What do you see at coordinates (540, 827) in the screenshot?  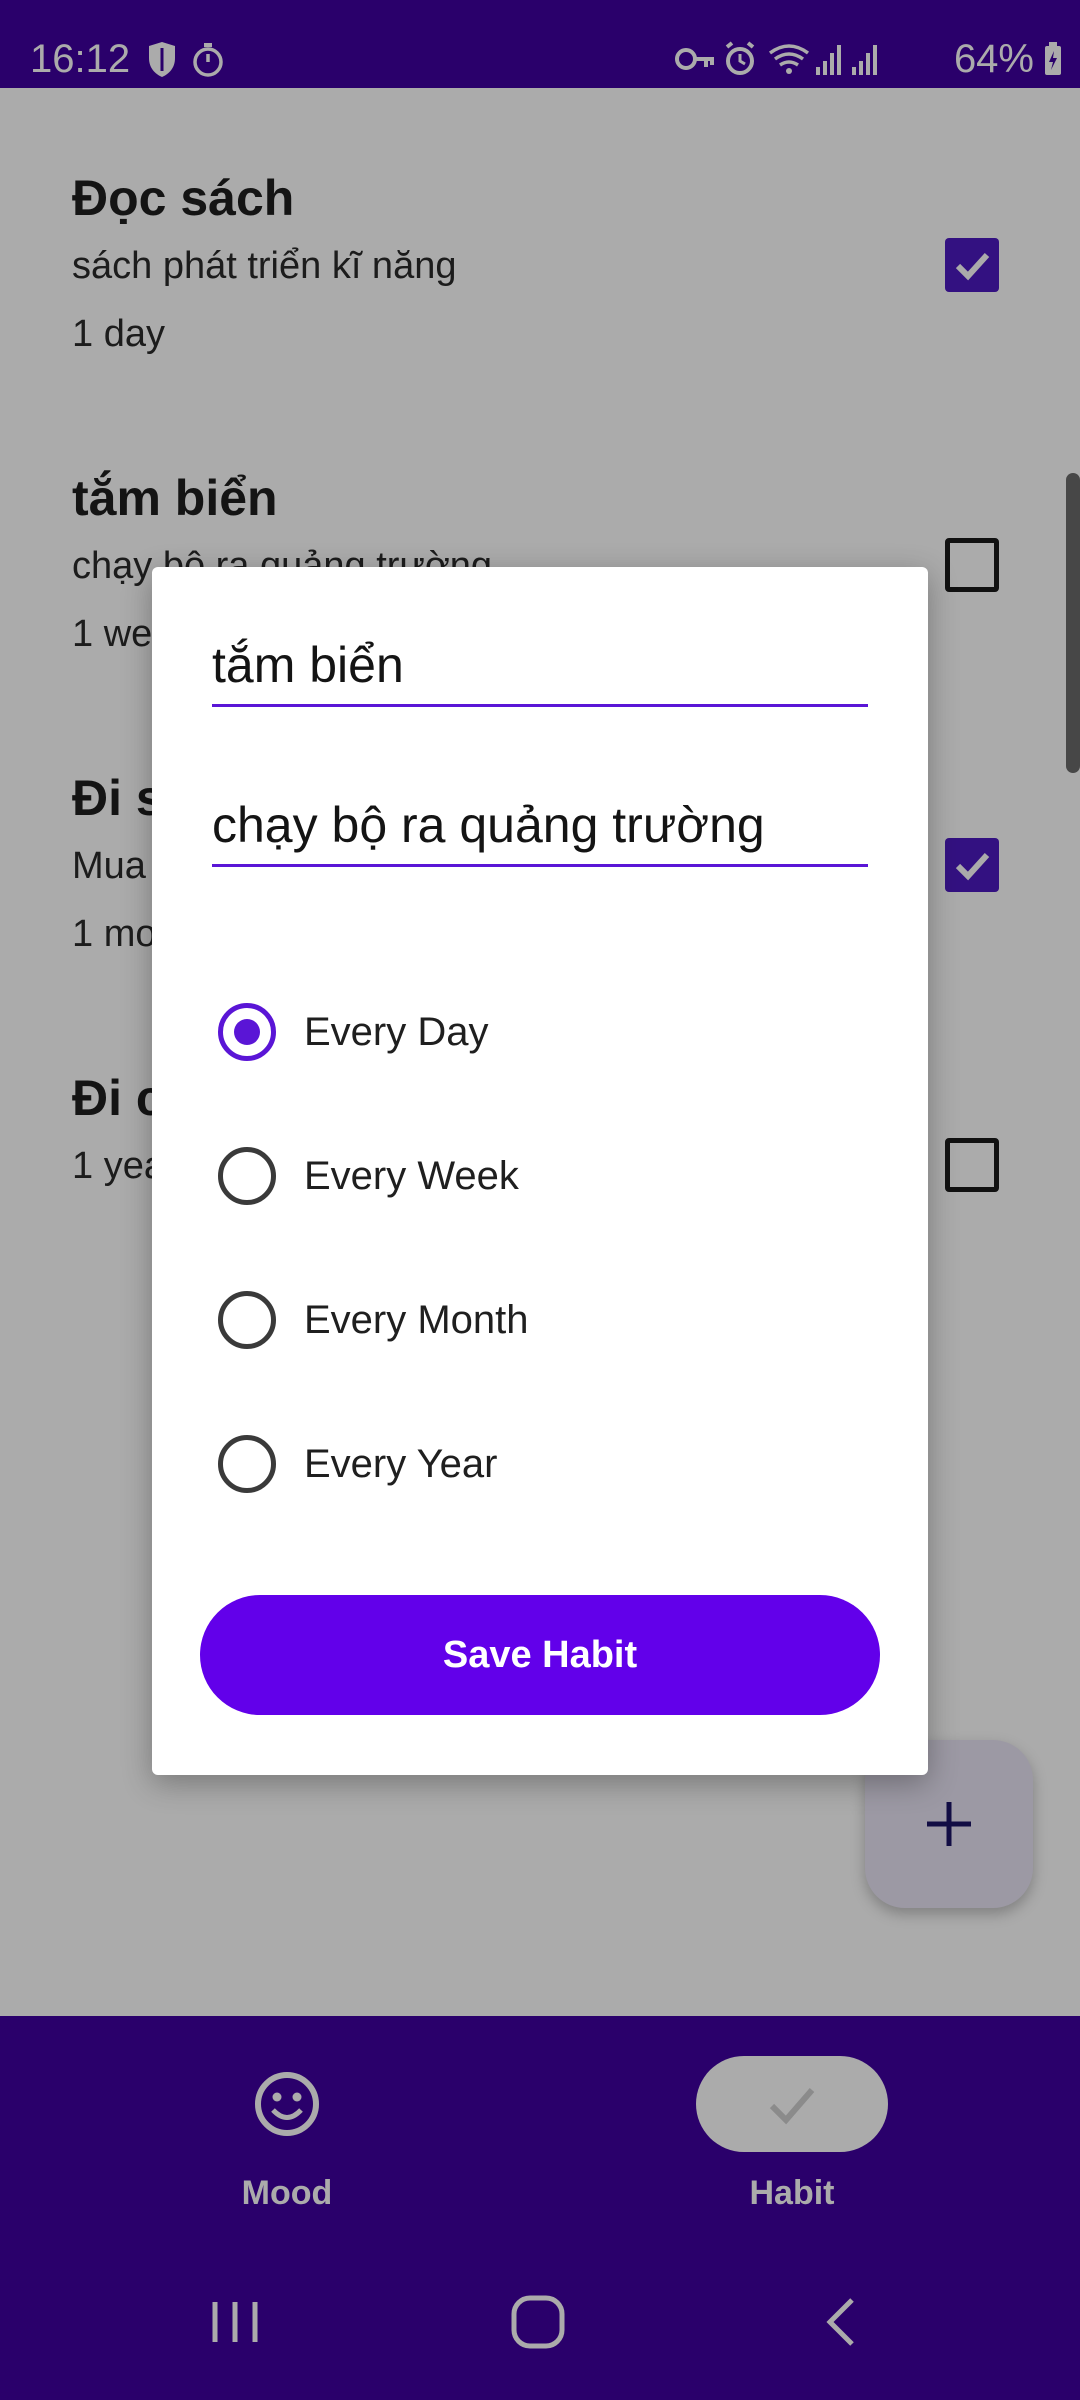 I see `habit-description-field: chạy bộ ra quảng trường` at bounding box center [540, 827].